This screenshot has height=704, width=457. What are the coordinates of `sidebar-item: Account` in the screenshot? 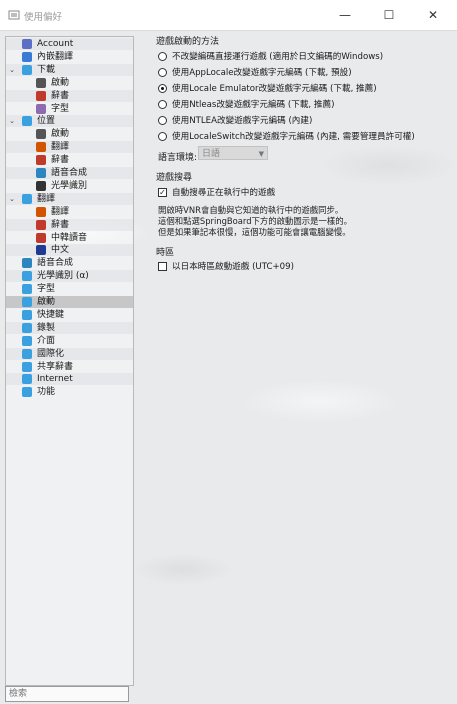 It's located at (69, 44).